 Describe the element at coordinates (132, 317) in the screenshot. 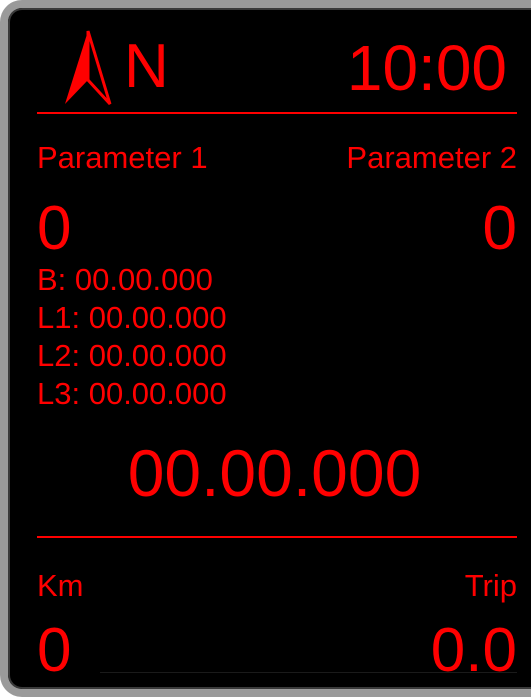

I see `coordinate-l1: L1: 00.00.000` at that location.